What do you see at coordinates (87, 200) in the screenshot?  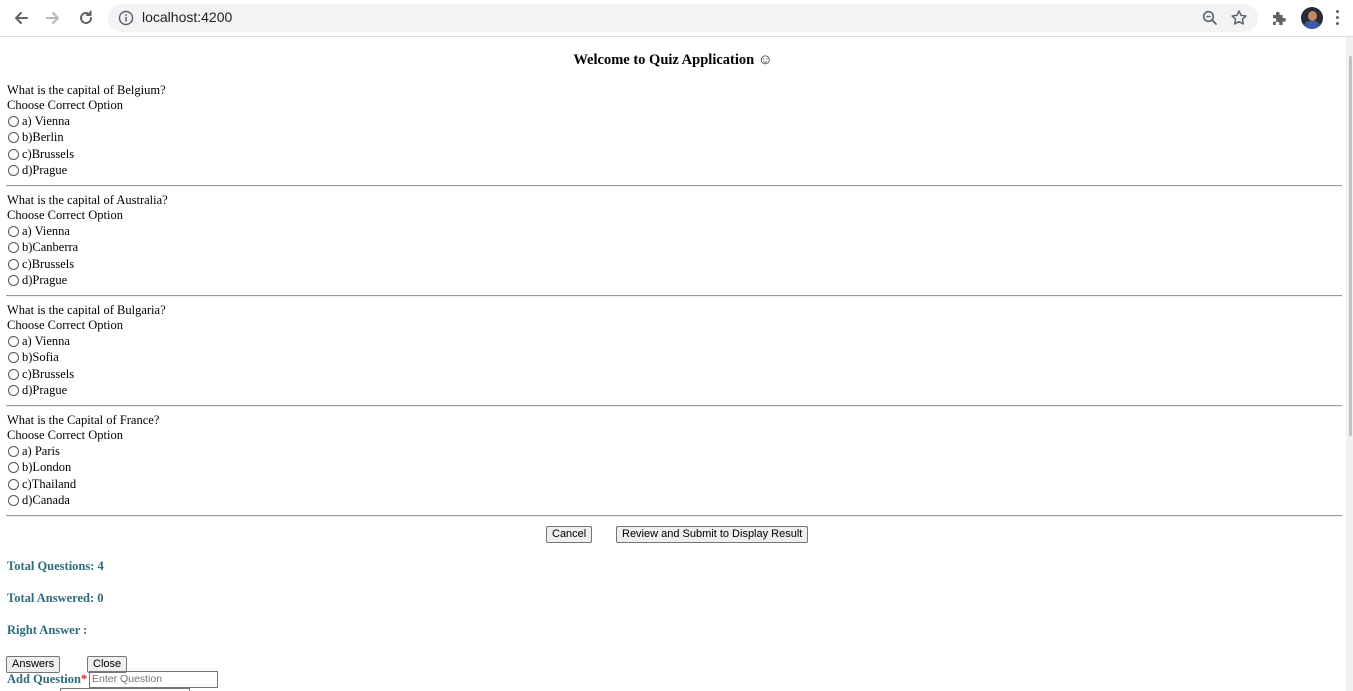 I see `question-text: What is the capital of Australia?` at bounding box center [87, 200].